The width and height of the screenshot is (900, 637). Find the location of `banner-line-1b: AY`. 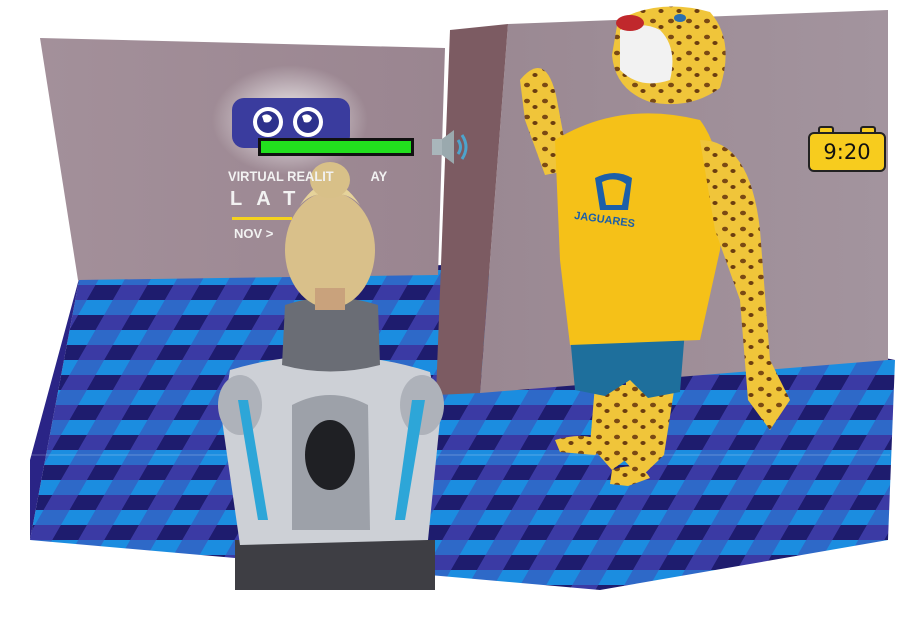

banner-line-1b: AY is located at coordinates (379, 176).